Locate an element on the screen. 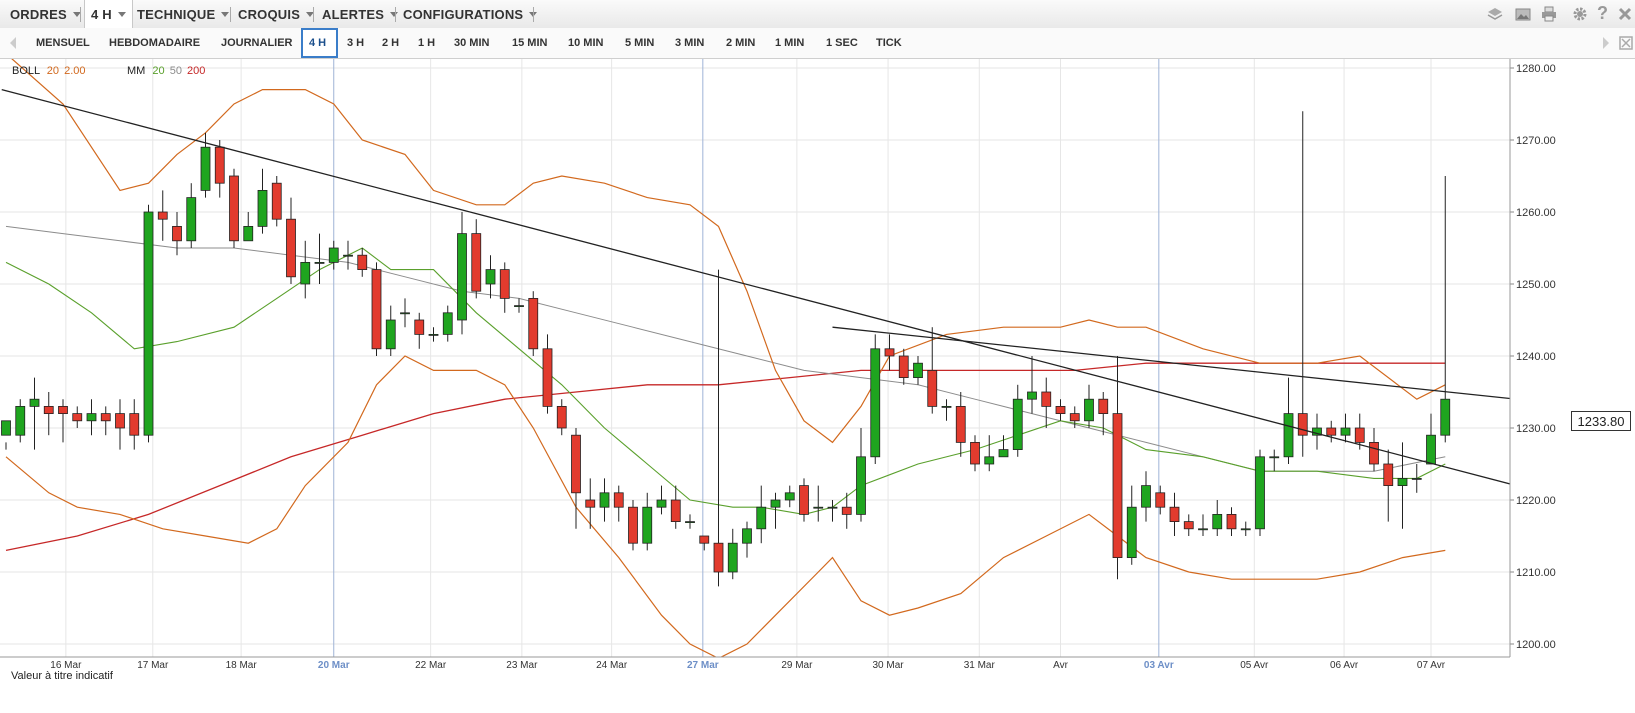  timeframe-1min: 1 MIN is located at coordinates (789, 43).